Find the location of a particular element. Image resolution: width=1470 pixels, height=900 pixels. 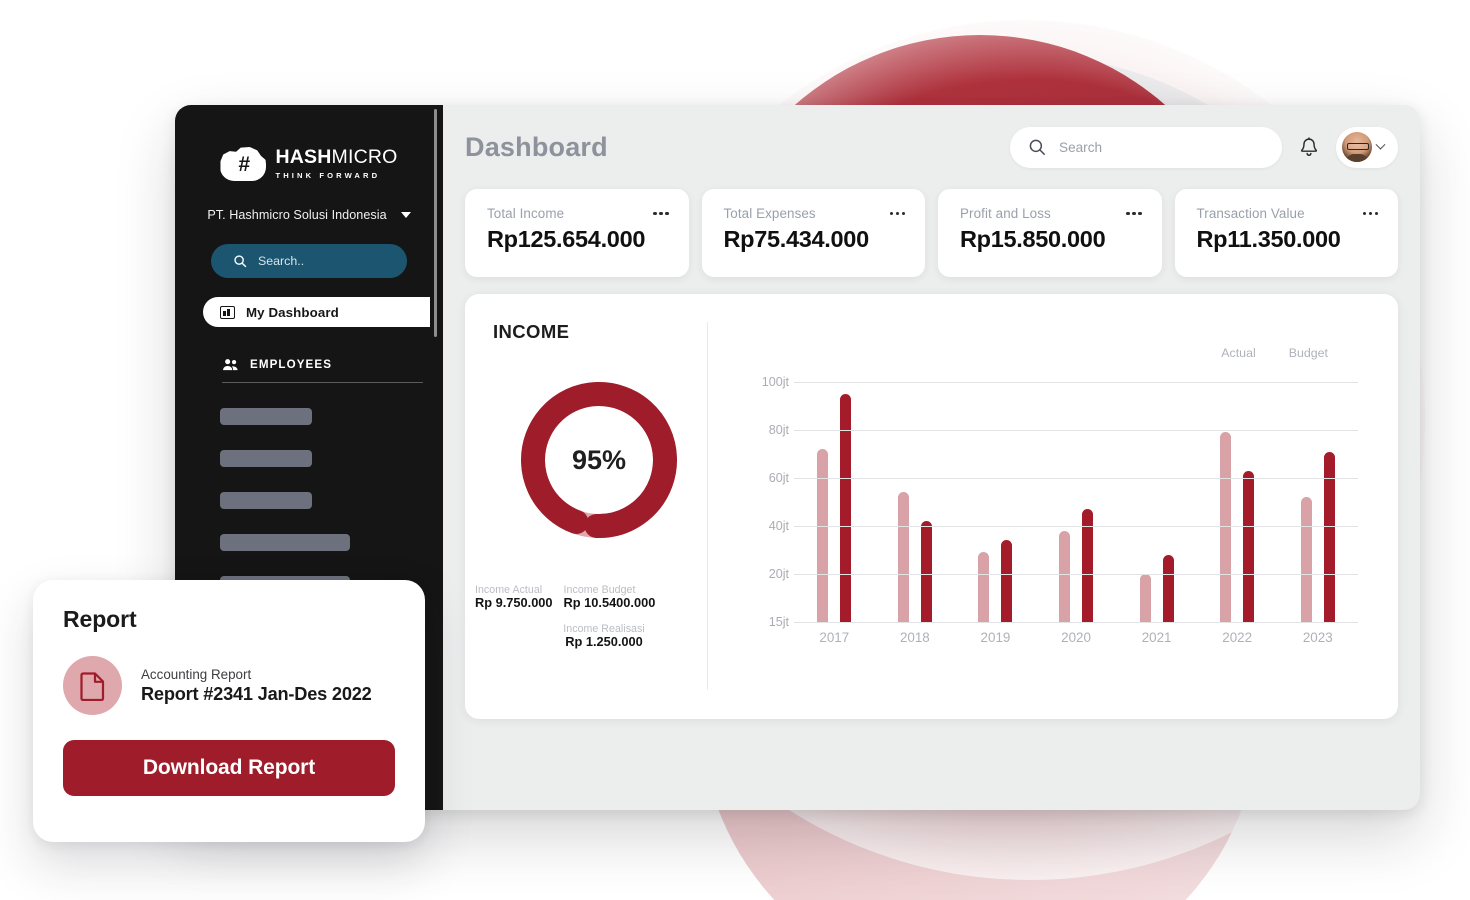

chart-y-tick: 20jt is located at coordinates (778, 574).